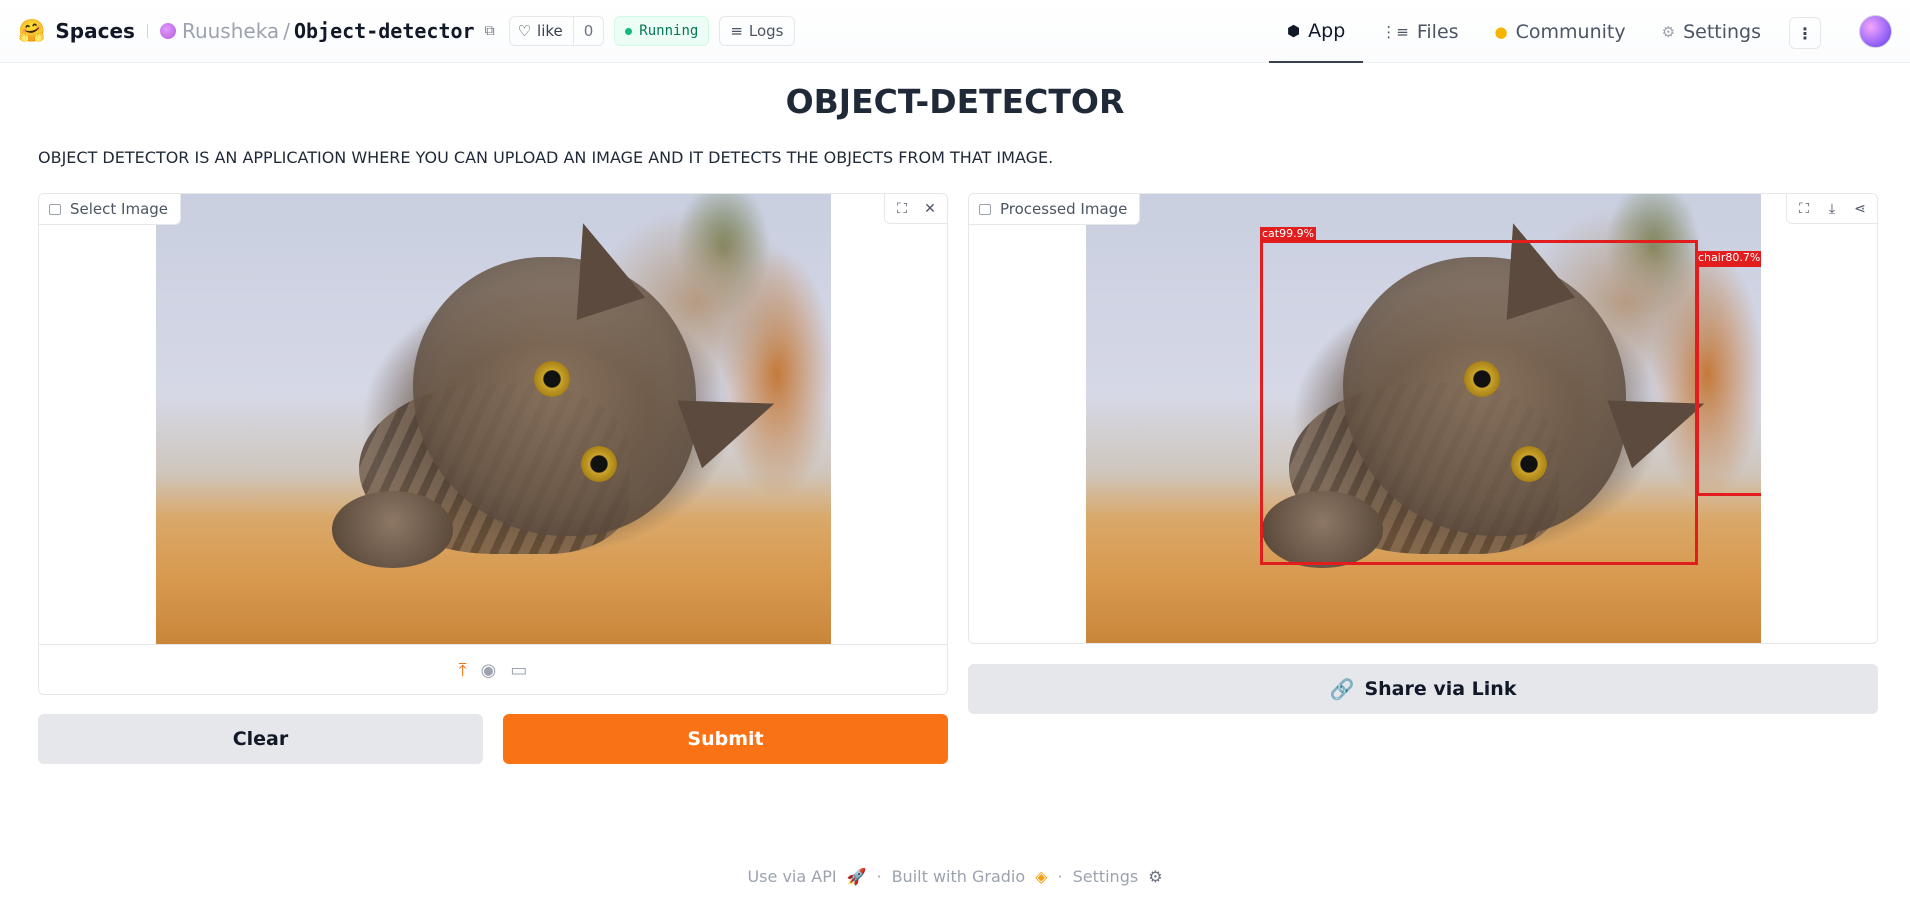  Describe the element at coordinates (766, 31) in the screenshot. I see `logs-label: Logs` at that location.